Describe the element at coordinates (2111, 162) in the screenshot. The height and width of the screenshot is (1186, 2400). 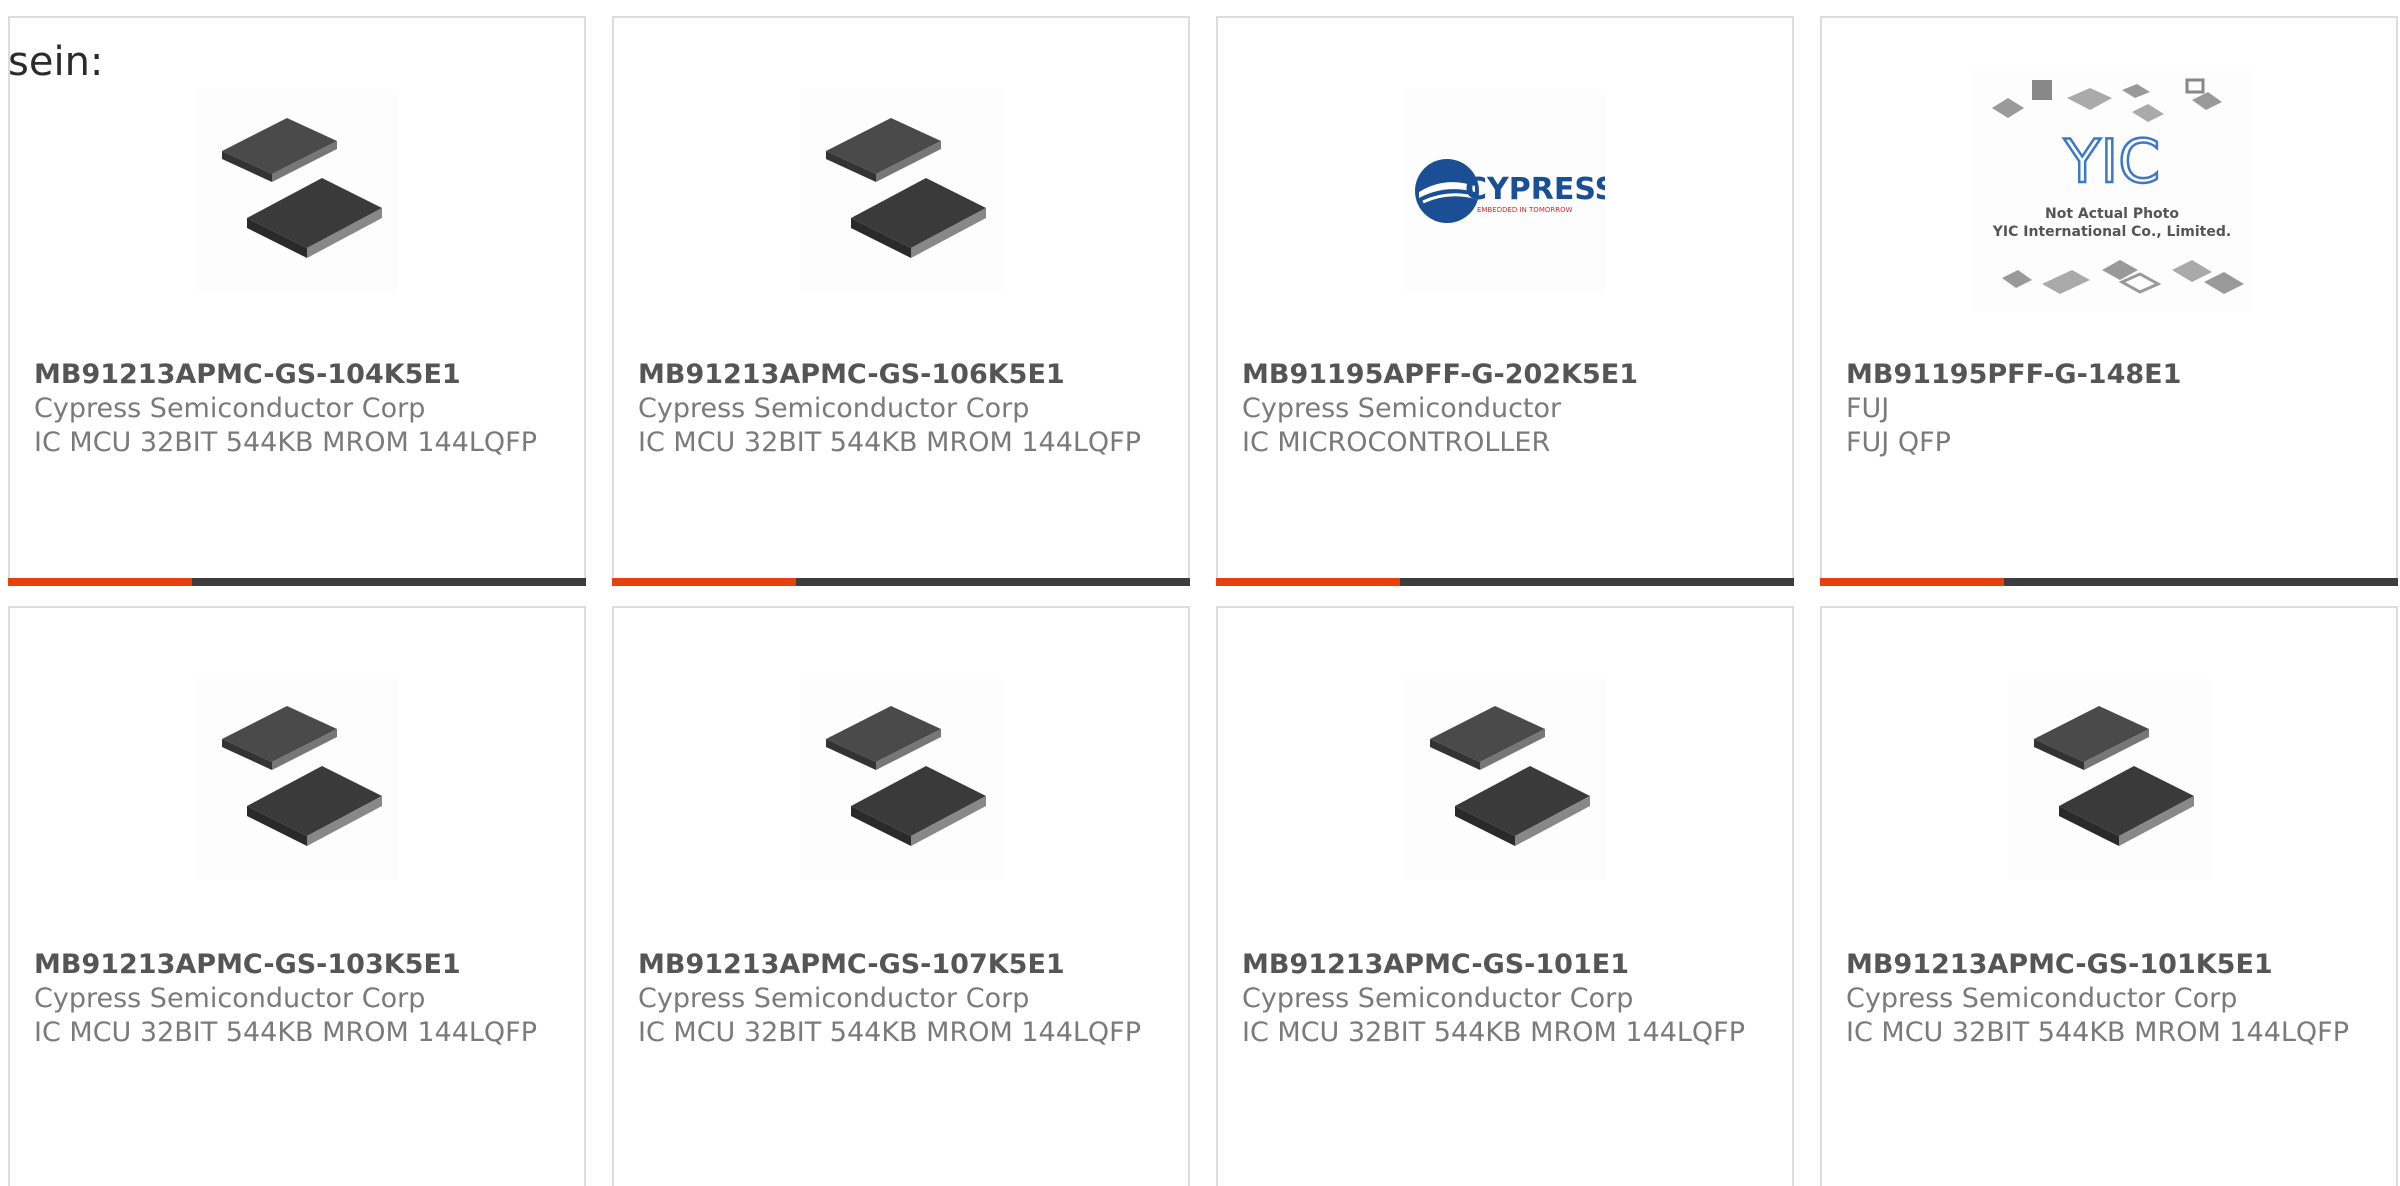
I see `yic-logo-text: YIC` at that location.